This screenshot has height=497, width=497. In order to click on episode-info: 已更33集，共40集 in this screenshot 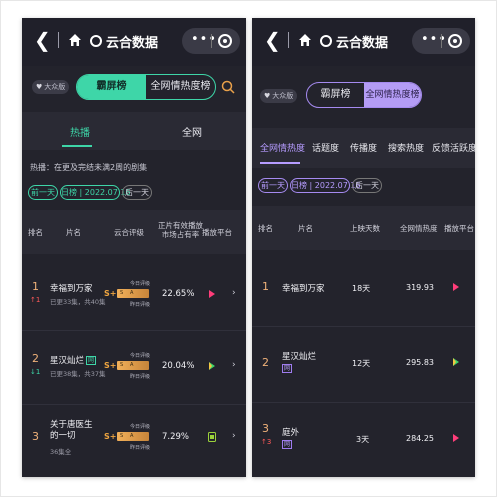, I will do `click(78, 302)`.